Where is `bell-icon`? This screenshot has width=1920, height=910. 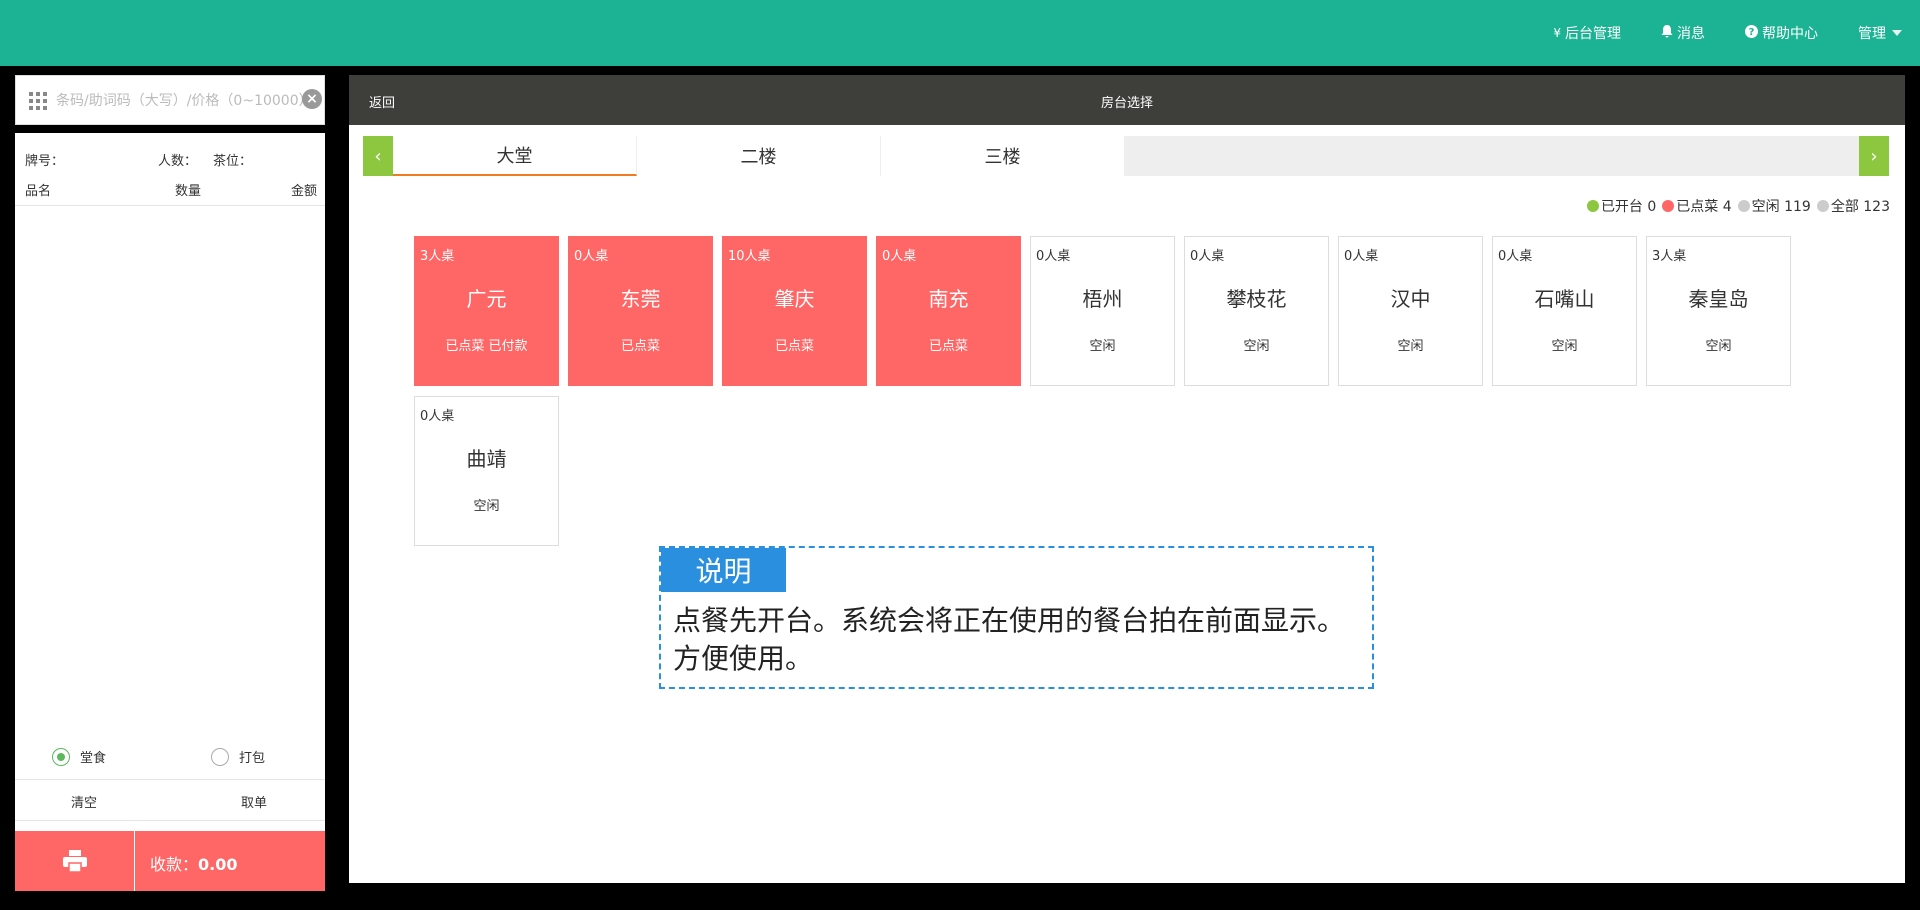 bell-icon is located at coordinates (1667, 33).